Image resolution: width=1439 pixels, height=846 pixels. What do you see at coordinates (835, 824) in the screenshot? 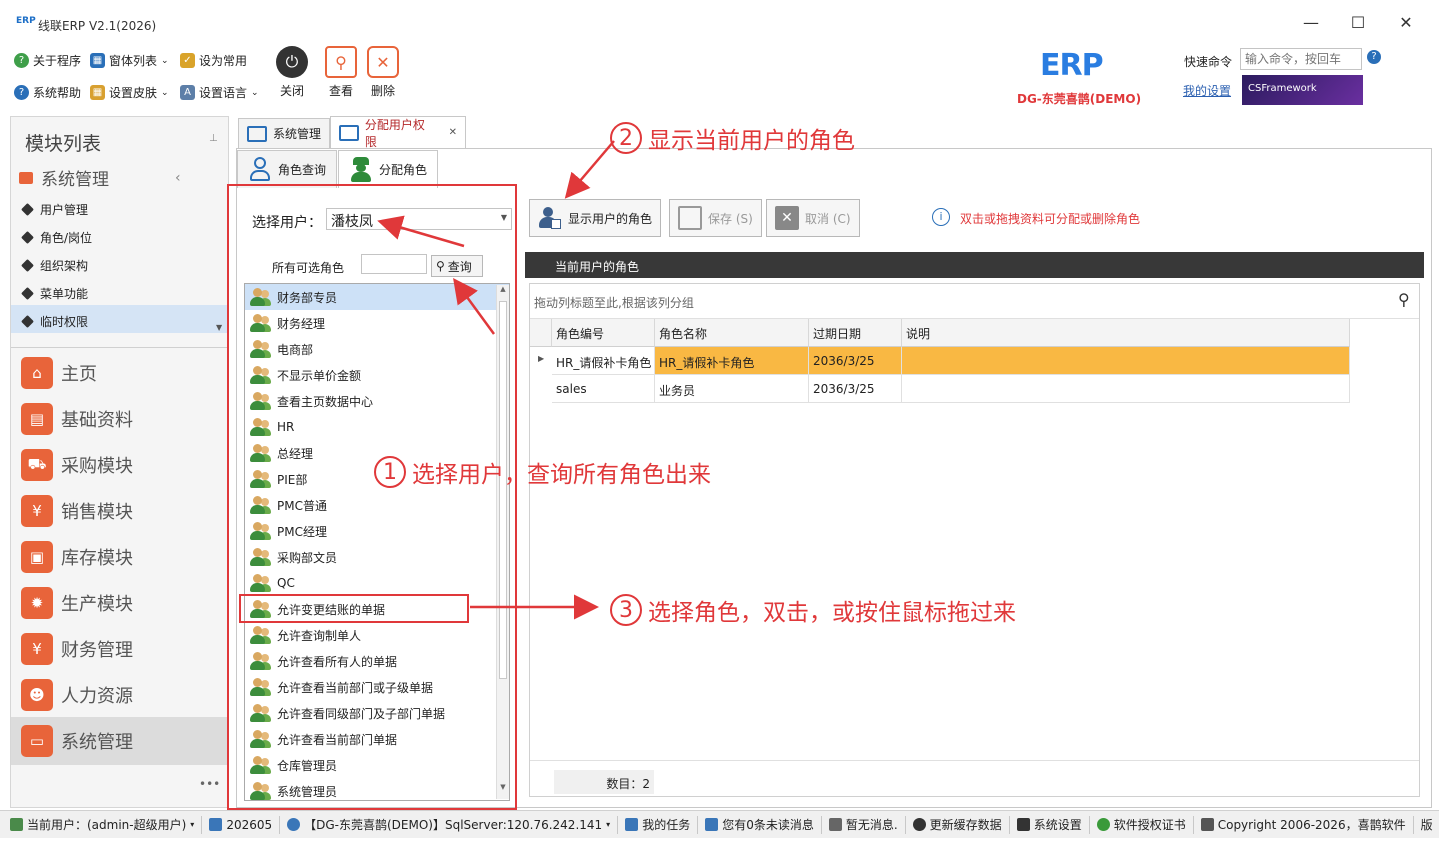
I see `speaker-icon` at bounding box center [835, 824].